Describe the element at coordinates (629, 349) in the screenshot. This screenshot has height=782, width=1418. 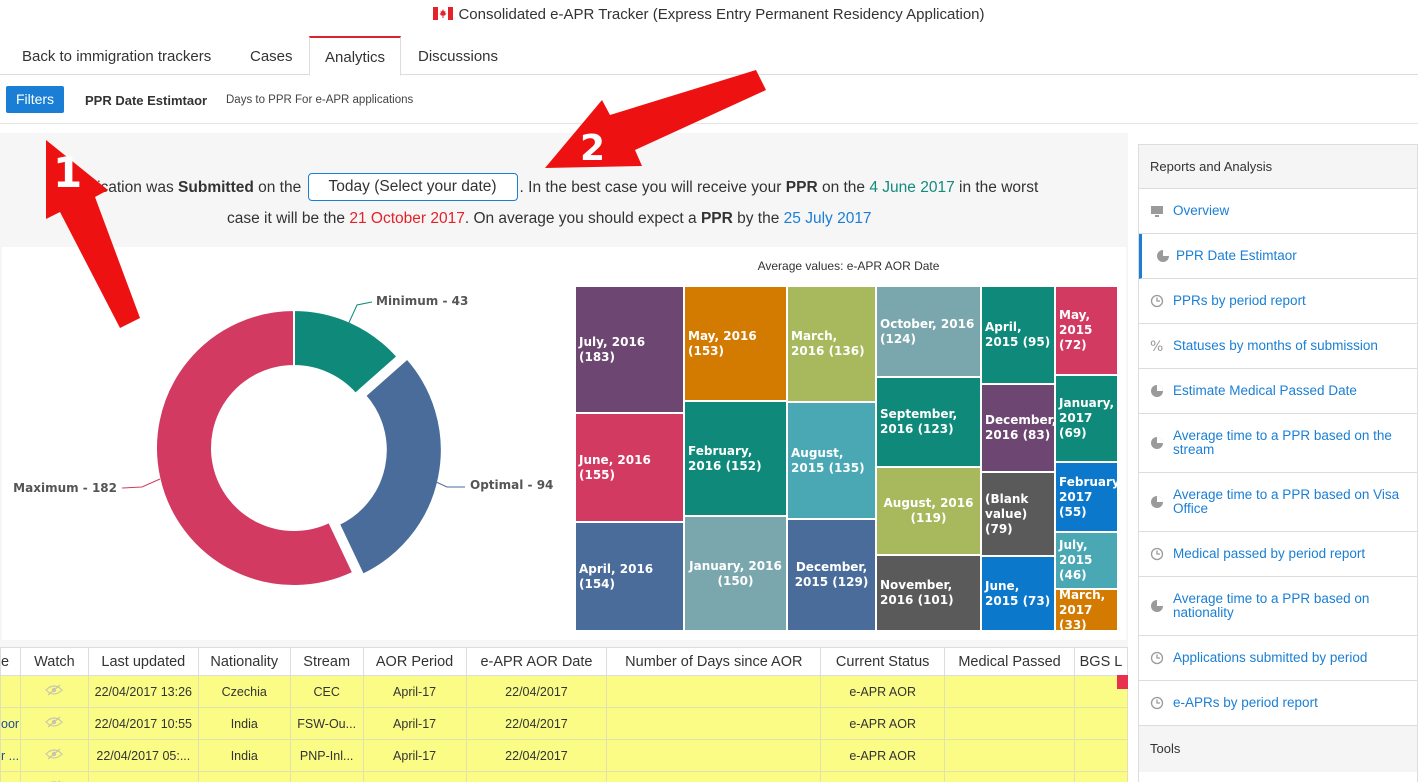
I see `treemap-cell: July, 2016 (183)` at that location.